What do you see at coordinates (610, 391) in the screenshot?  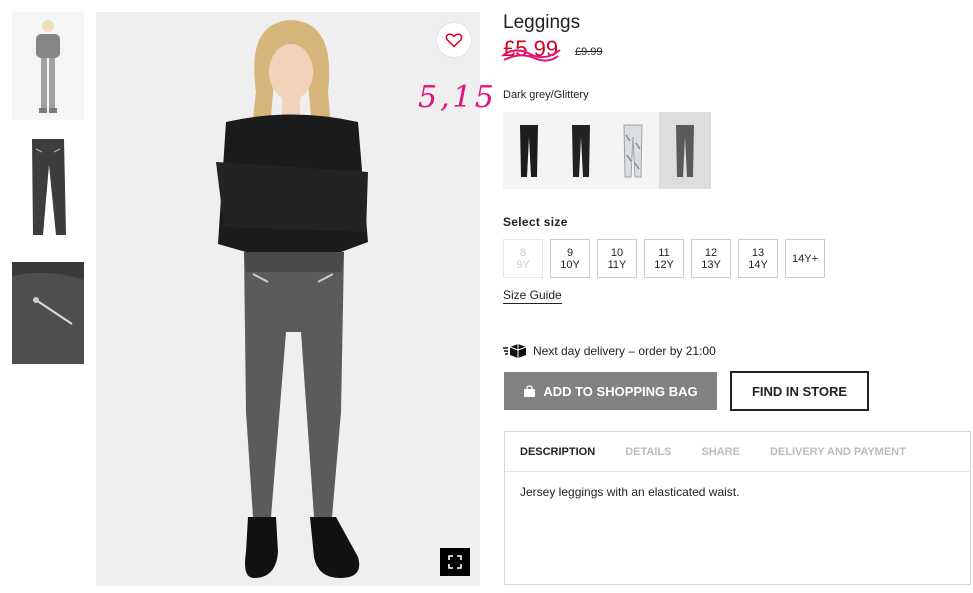 I see `add-to-bag-button: ADD TO SHOPPING BAG` at bounding box center [610, 391].